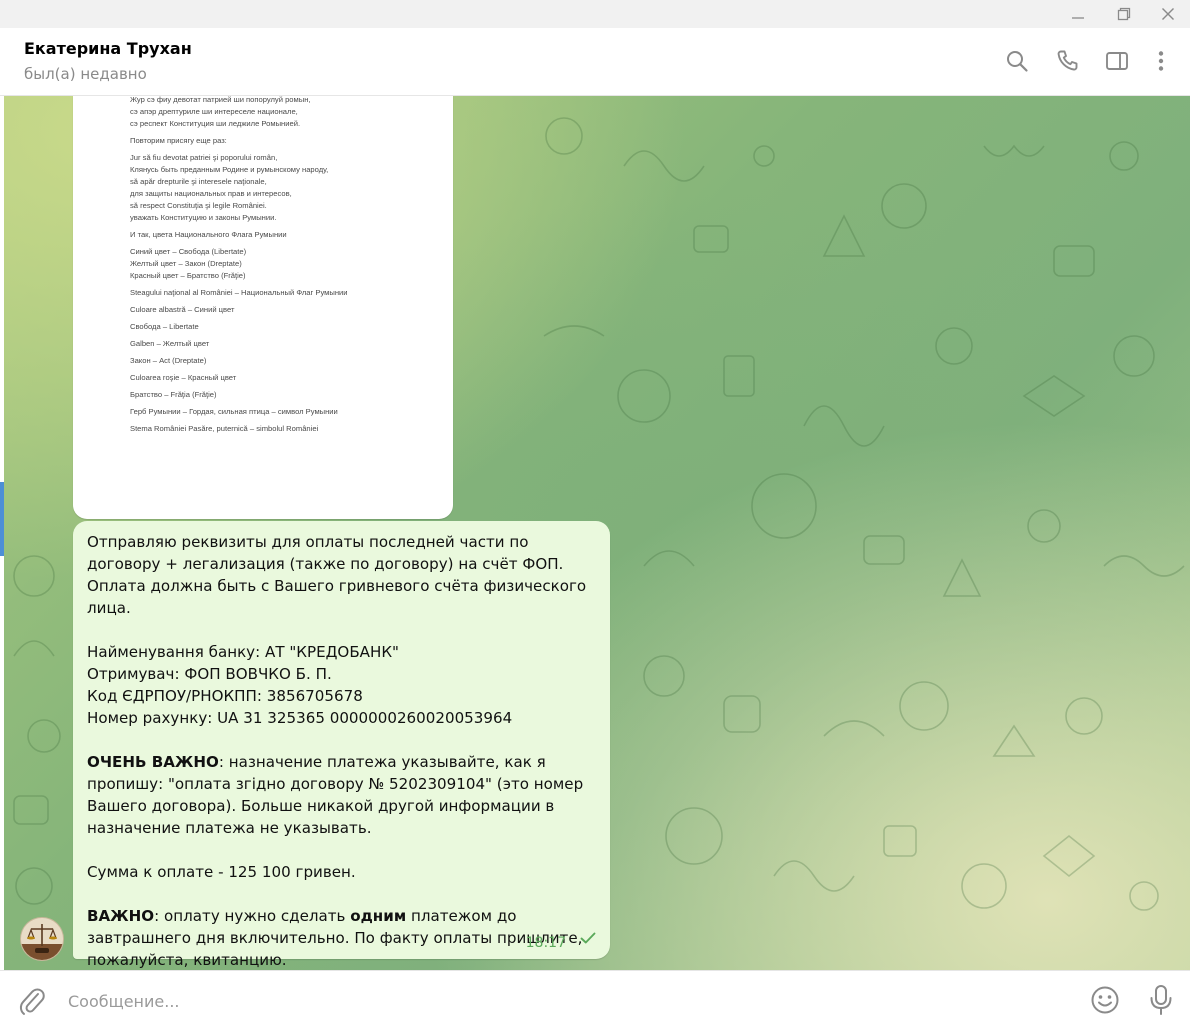  Describe the element at coordinates (208, 234) in the screenshot. I see `document-line: И так, цвета Национального Флага Румынии` at that location.